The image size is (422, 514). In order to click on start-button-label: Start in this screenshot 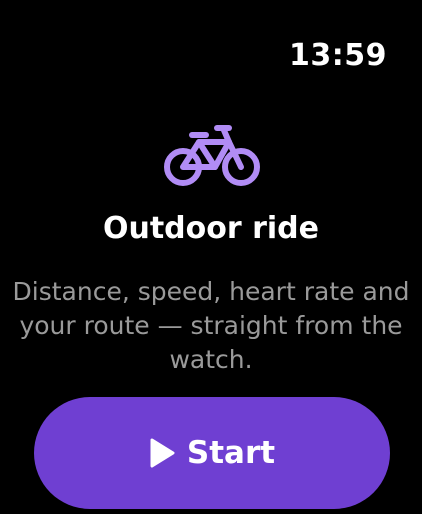, I will do `click(231, 453)`.